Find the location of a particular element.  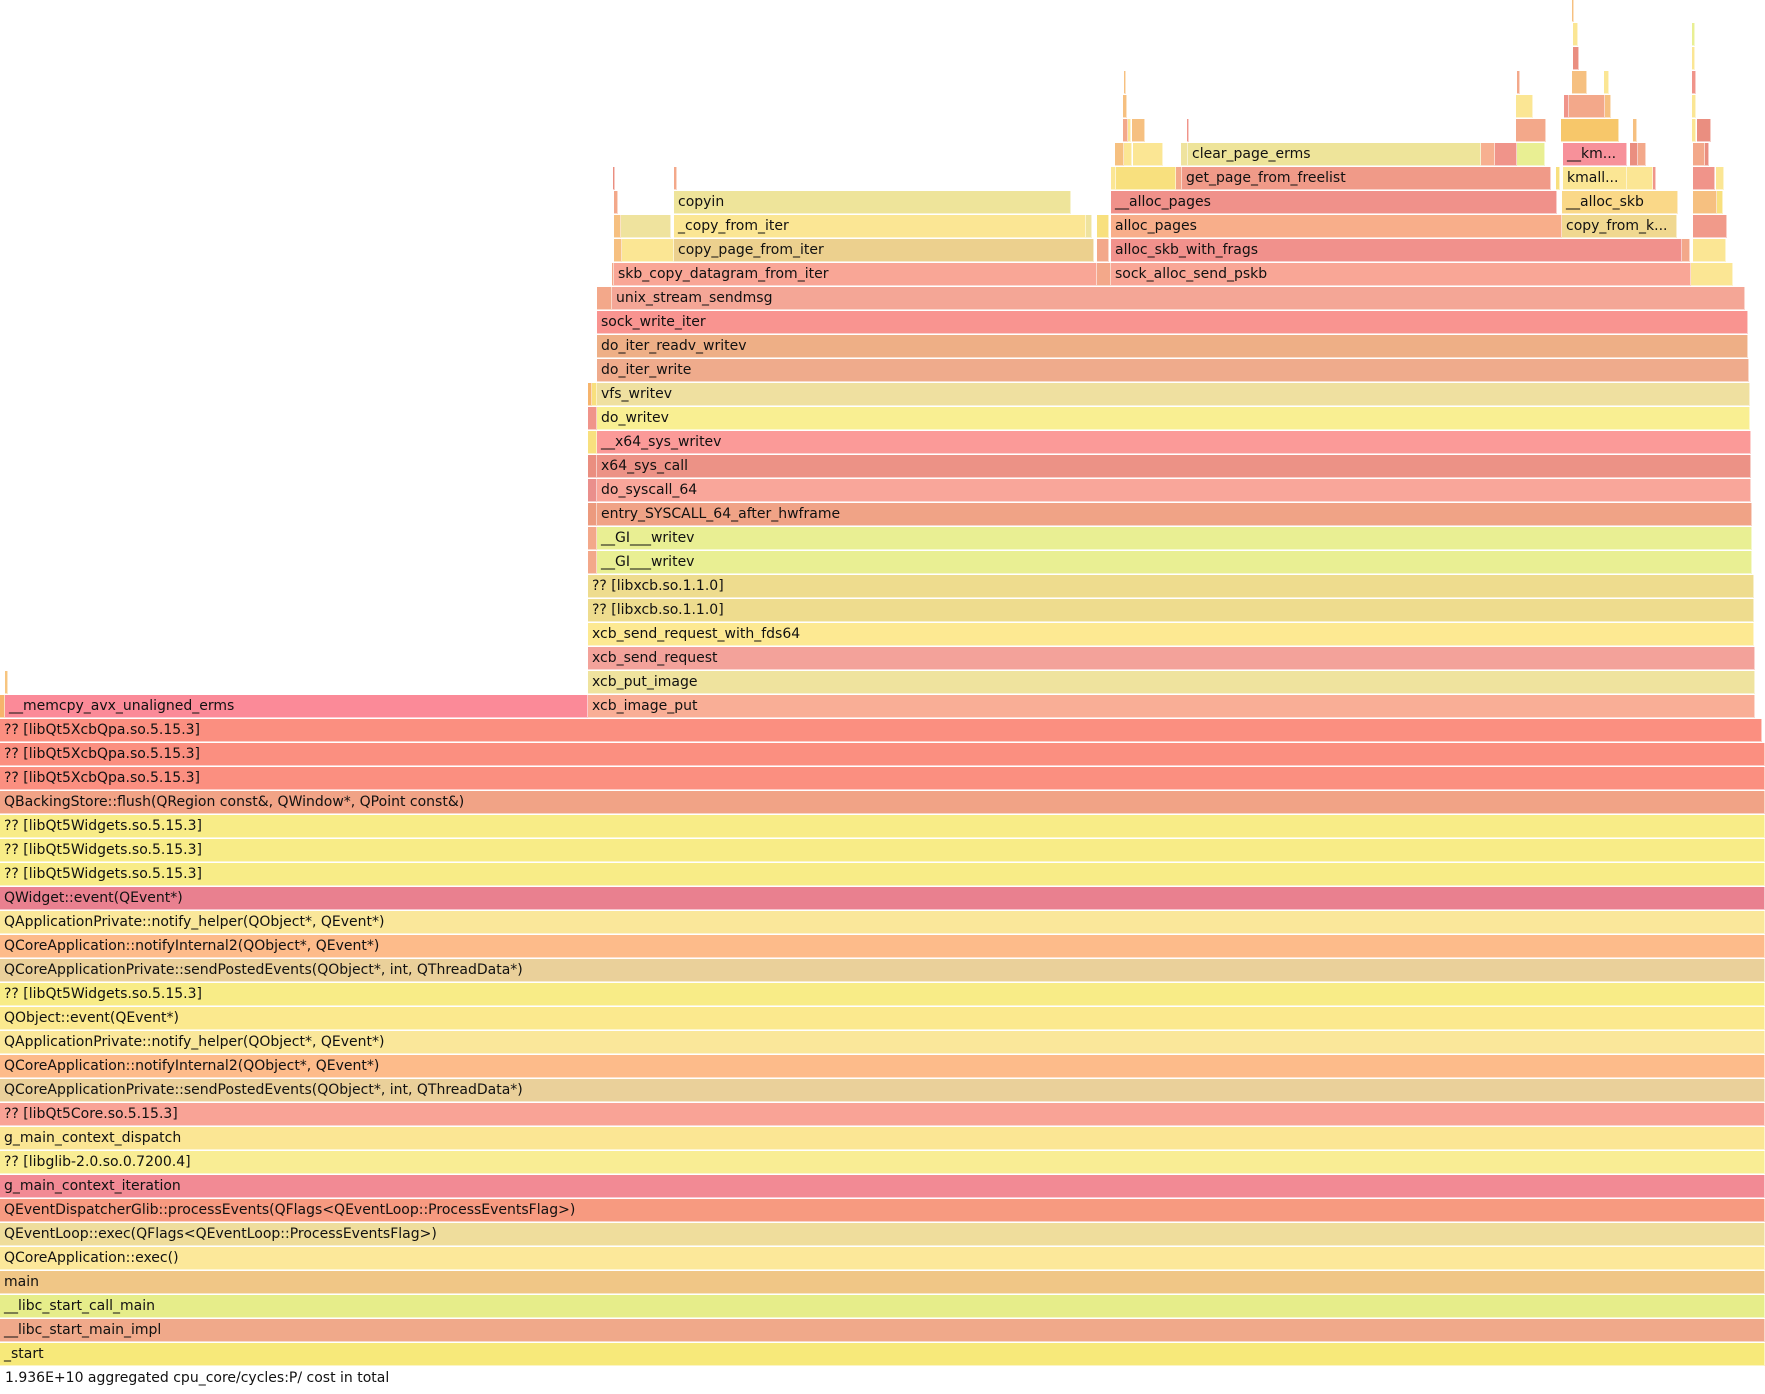

stack-frame: do_iter_write is located at coordinates (1173, 370).